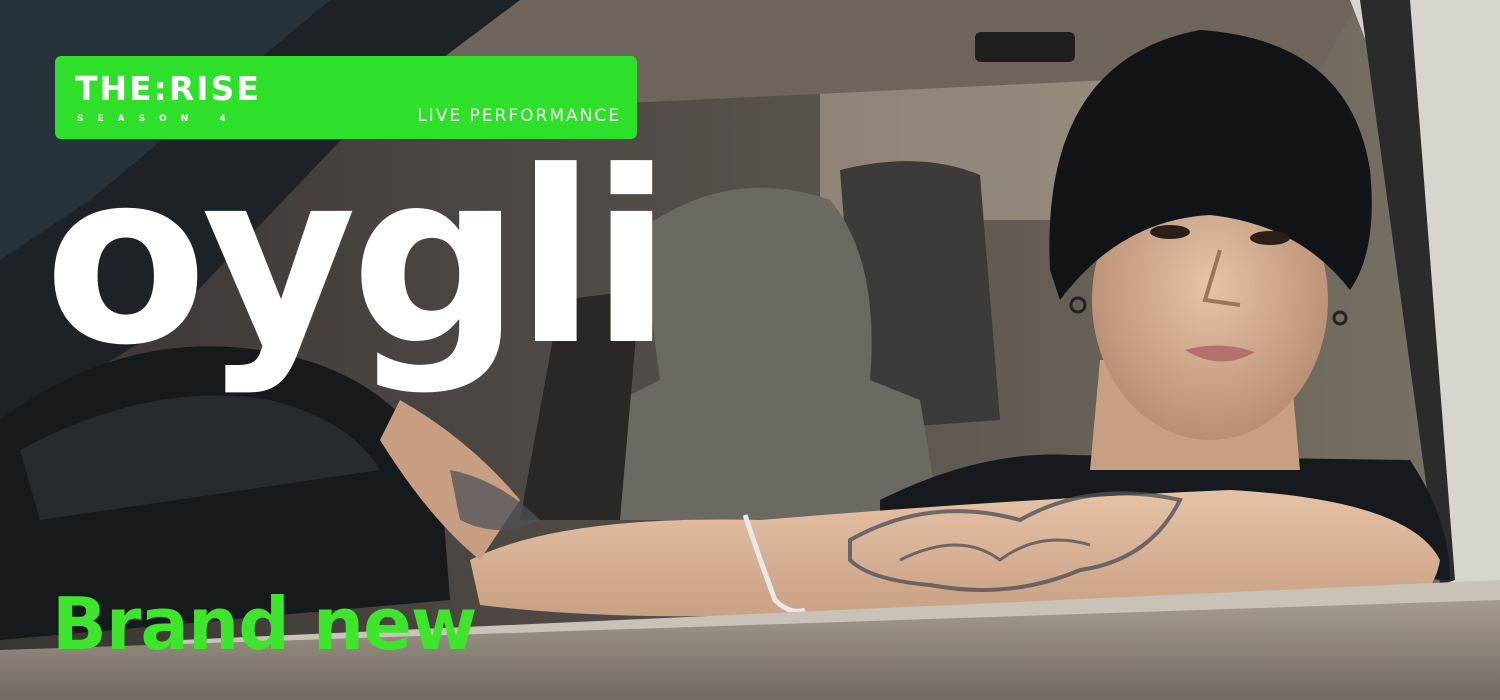 The width and height of the screenshot is (1500, 700). Describe the element at coordinates (264, 624) in the screenshot. I see `tagline: Brand new` at that location.